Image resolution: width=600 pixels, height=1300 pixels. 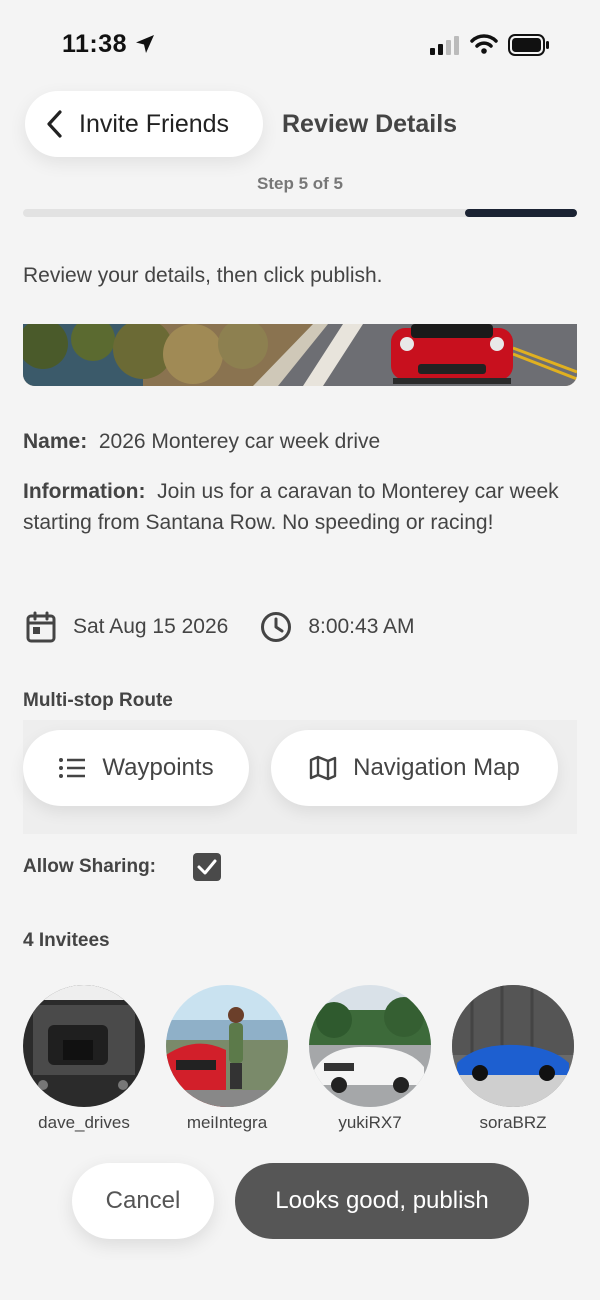 I want to click on progress-fill, so click(x=521, y=213).